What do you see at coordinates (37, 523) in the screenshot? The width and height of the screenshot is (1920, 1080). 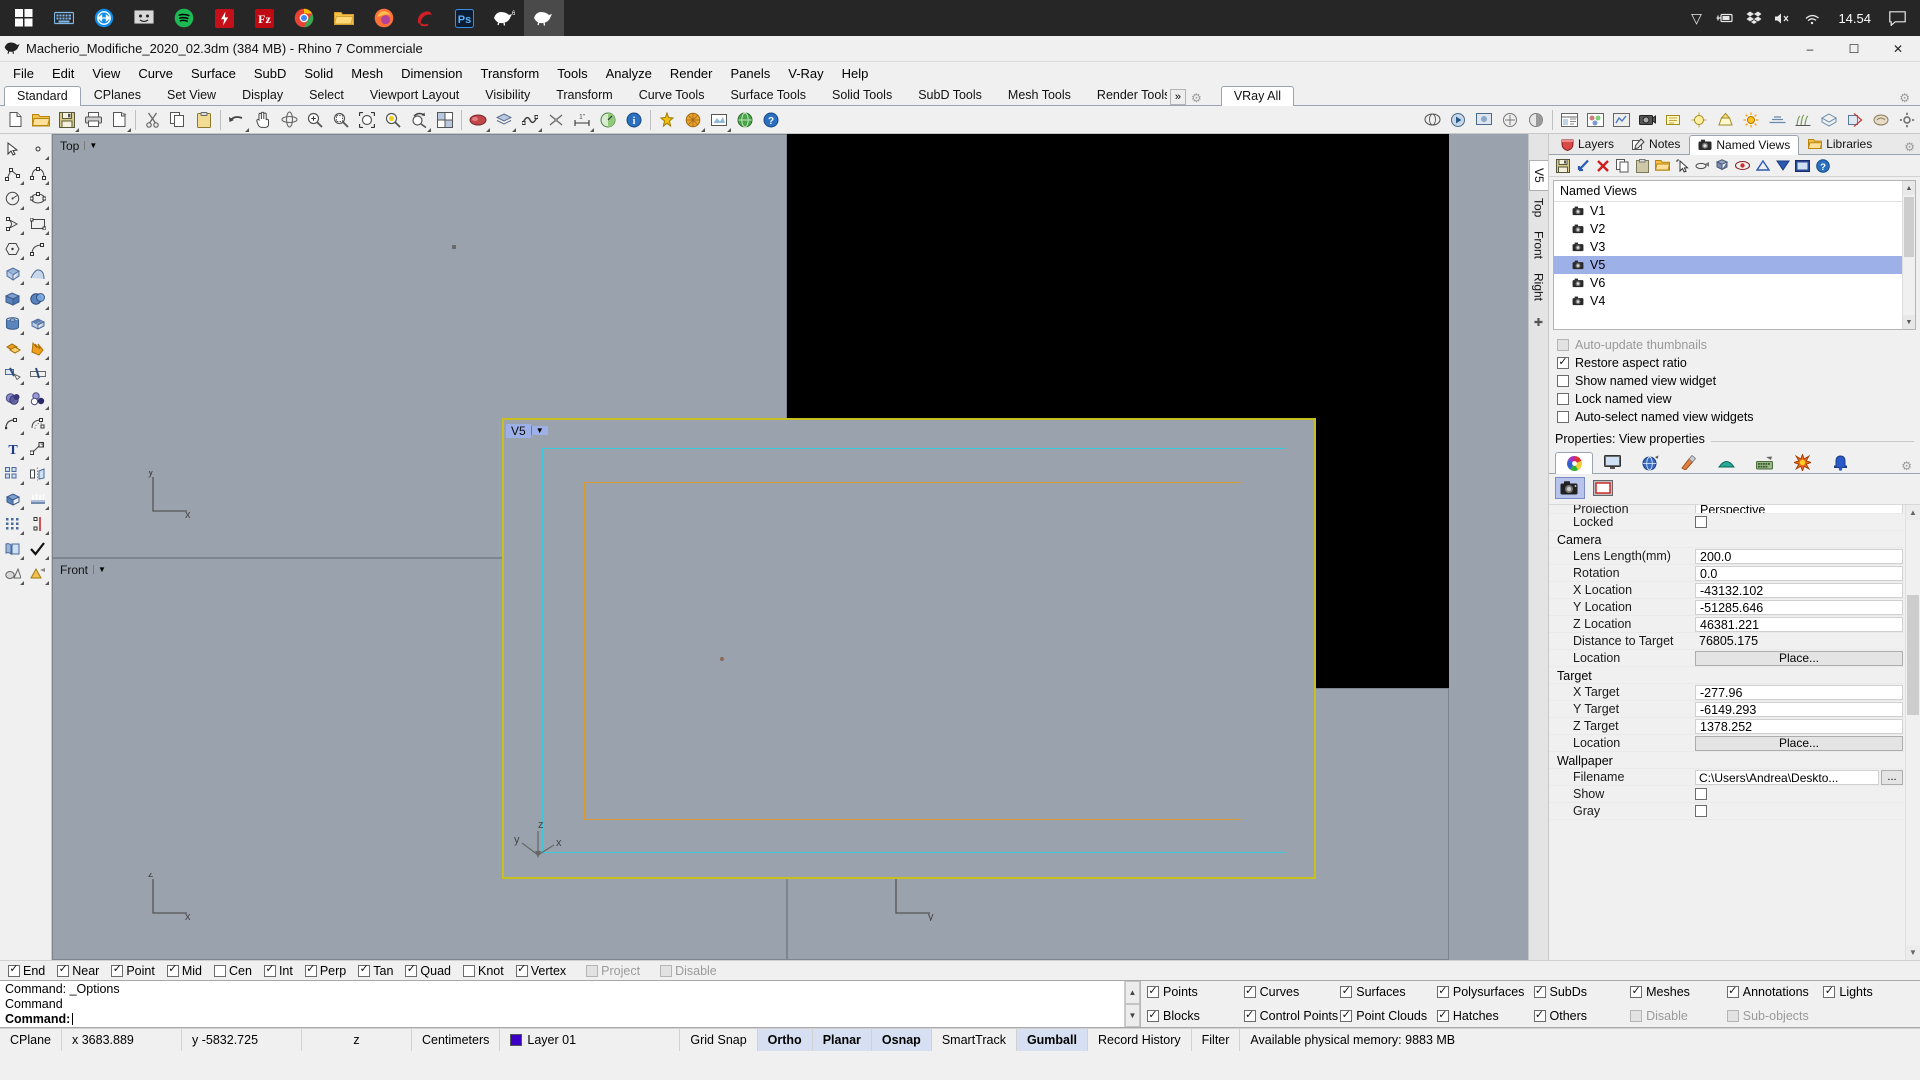 I see `insert-knot-icon` at bounding box center [37, 523].